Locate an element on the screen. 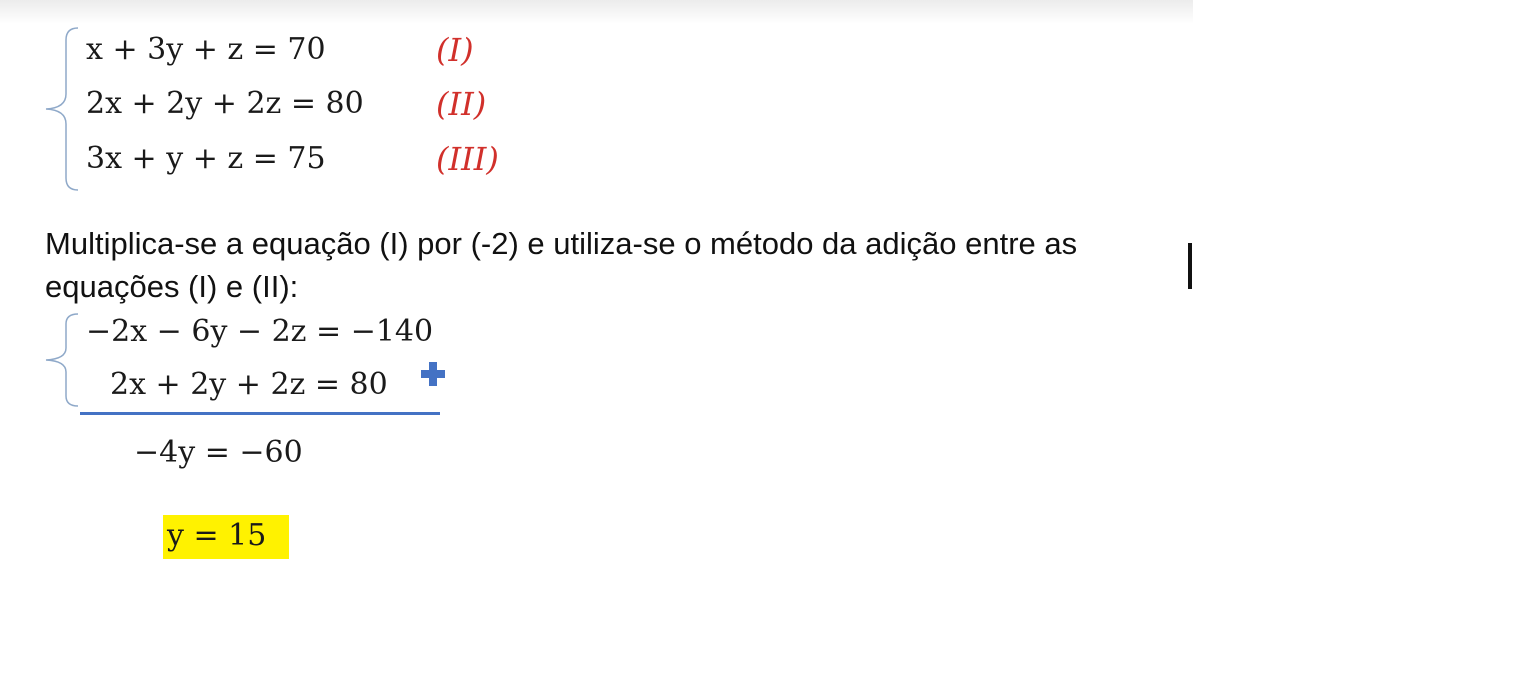 This screenshot has width=1536, height=686. answer-equation: y = 15 is located at coordinates (217, 535).